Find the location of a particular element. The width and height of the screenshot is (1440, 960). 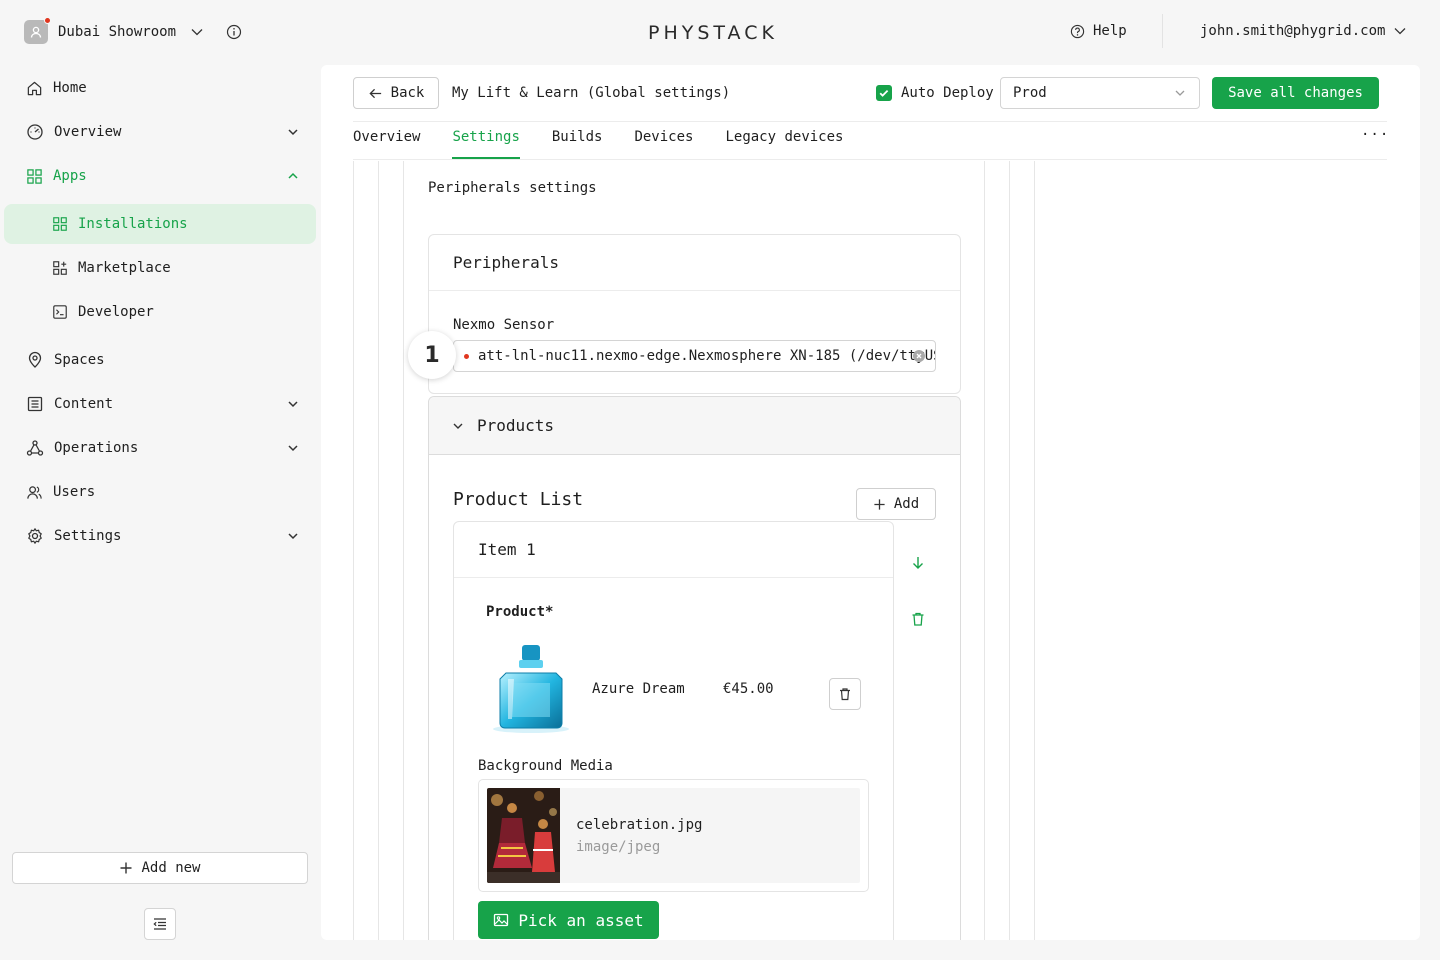

background-media-label: Background Media is located at coordinates (545, 766).